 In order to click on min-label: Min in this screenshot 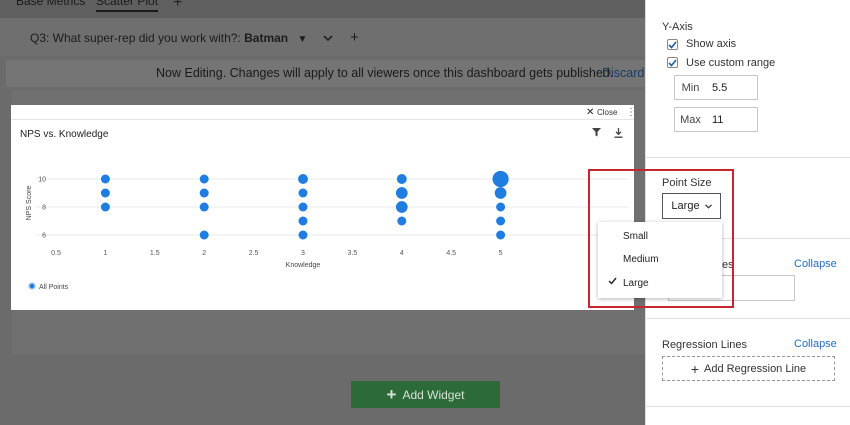, I will do `click(690, 87)`.